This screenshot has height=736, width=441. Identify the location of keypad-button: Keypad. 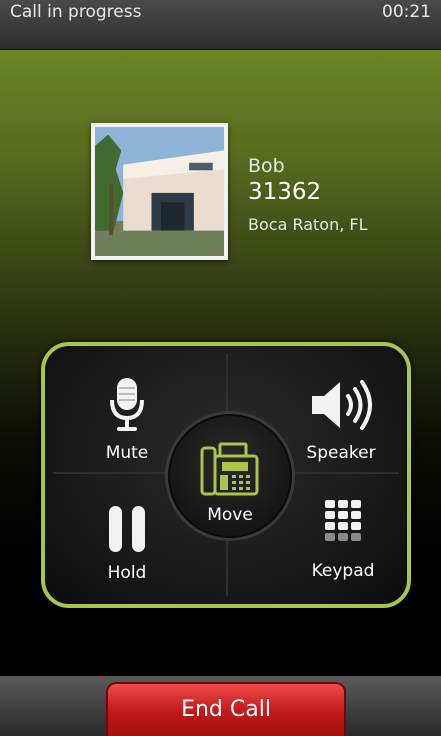
(343, 539).